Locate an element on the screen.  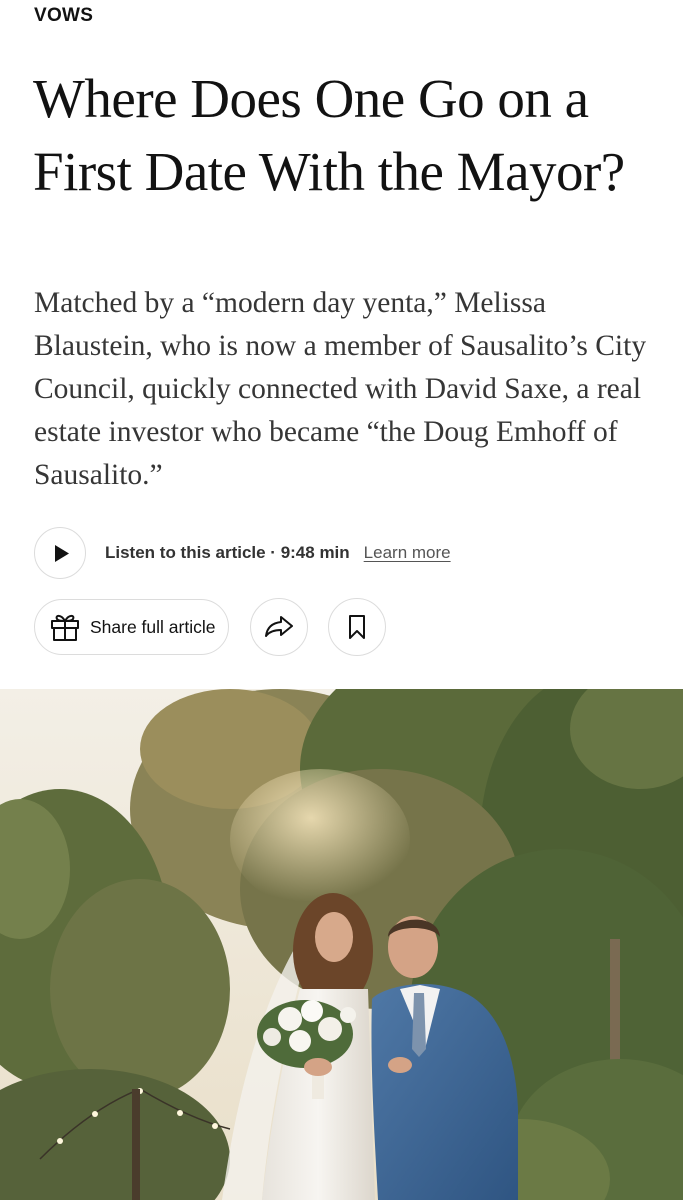
bookmark-icon is located at coordinates (357, 627).